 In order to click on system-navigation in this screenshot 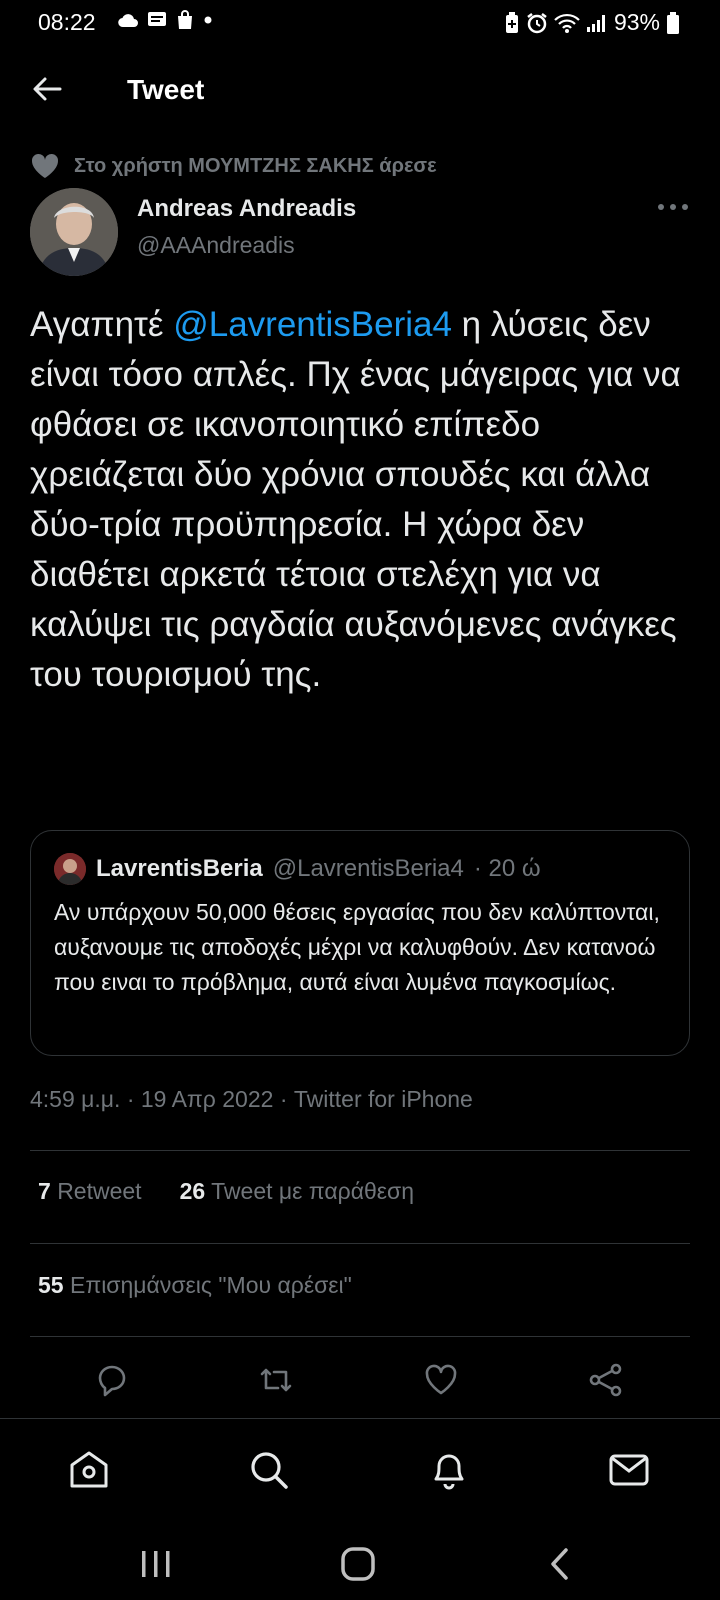, I will do `click(360, 1564)`.